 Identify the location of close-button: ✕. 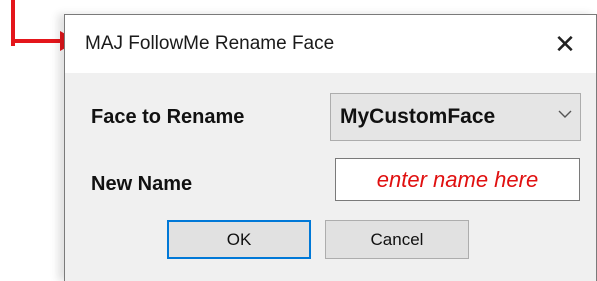
(565, 44).